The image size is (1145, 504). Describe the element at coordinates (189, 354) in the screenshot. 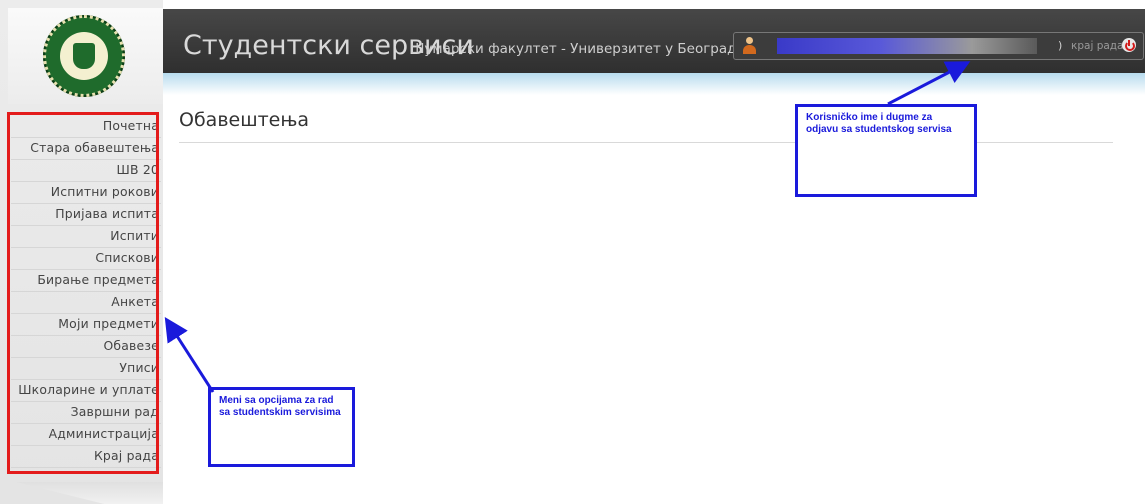

I see `menu-callout-arrow` at that location.